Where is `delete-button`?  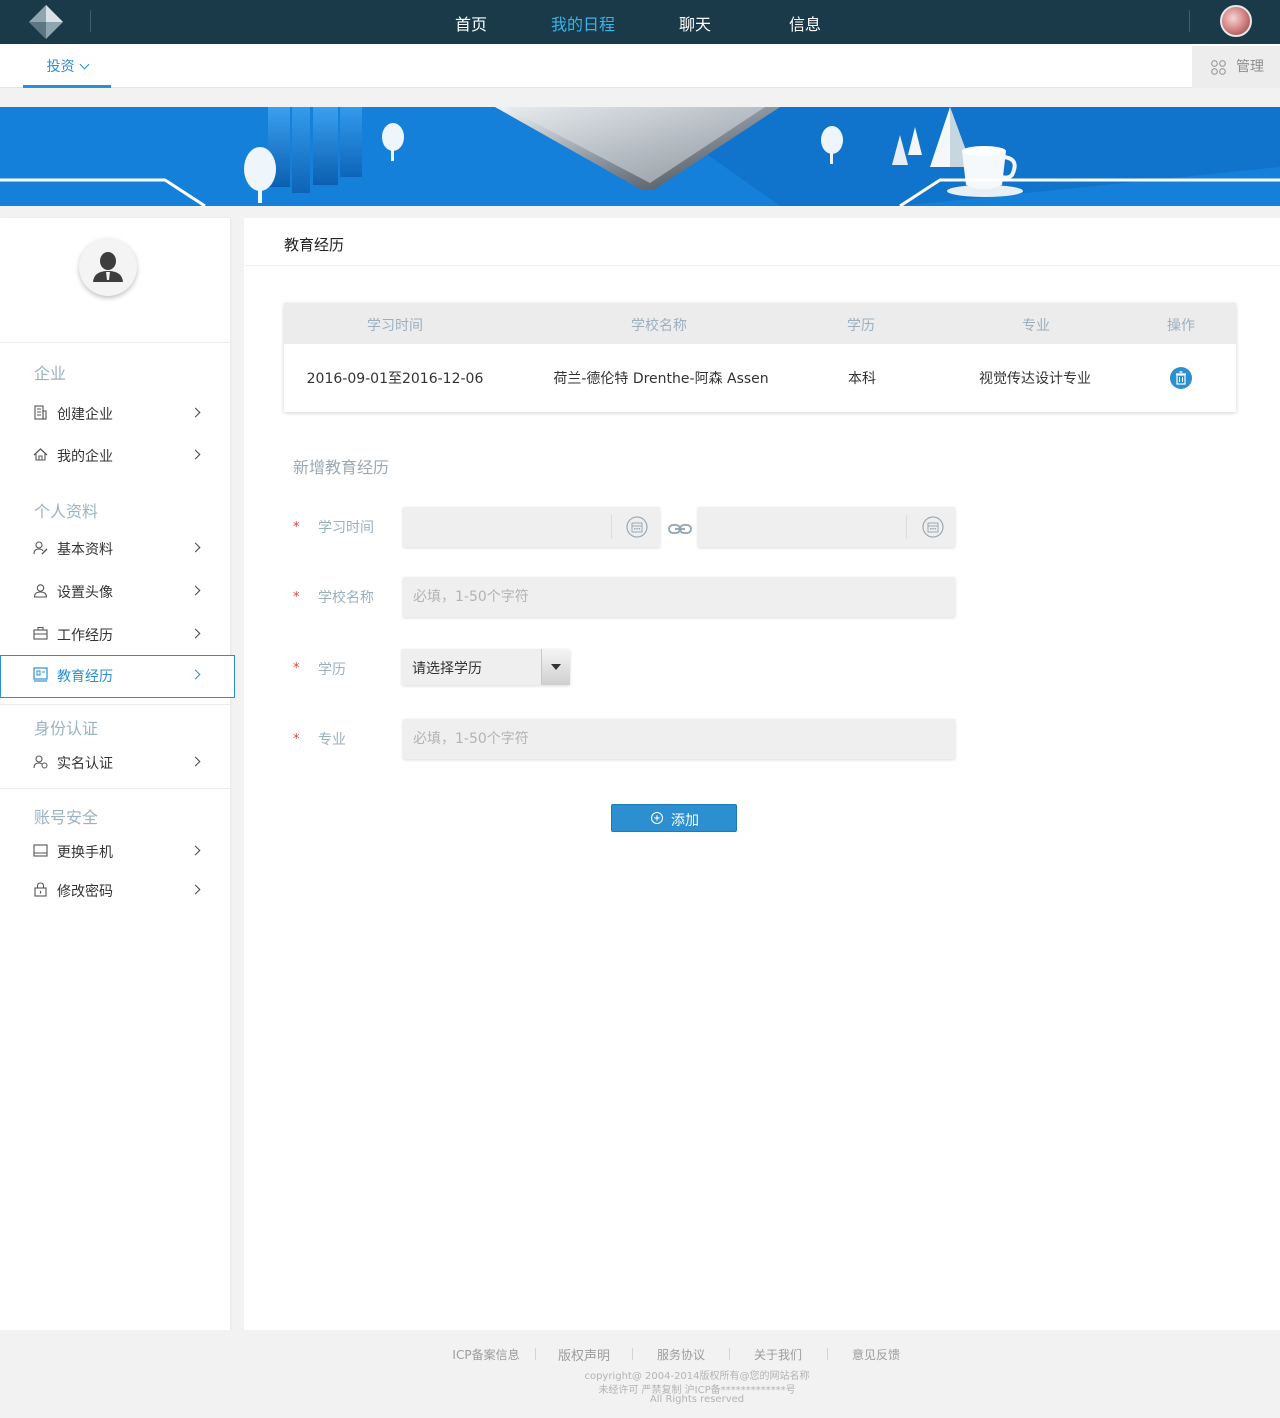 delete-button is located at coordinates (1181, 378).